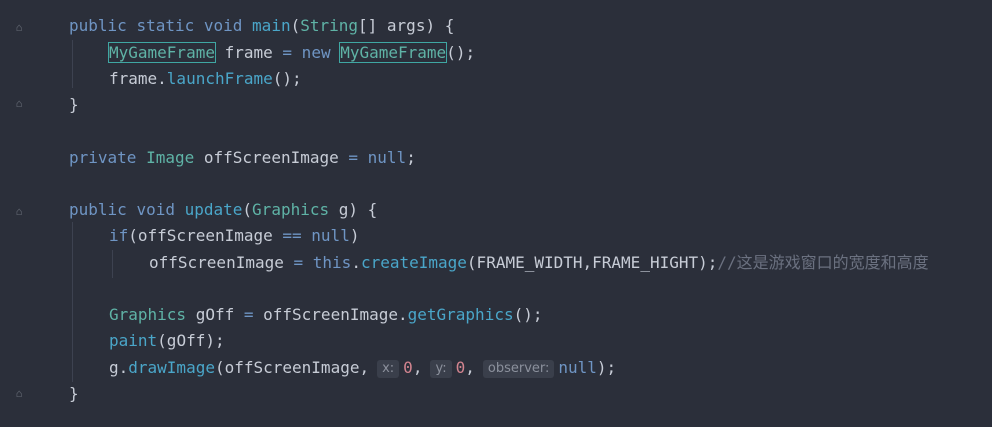 The image size is (992, 427). I want to click on code-line: MyGameFrame frame = new MyGameFrame();, so click(291, 53).